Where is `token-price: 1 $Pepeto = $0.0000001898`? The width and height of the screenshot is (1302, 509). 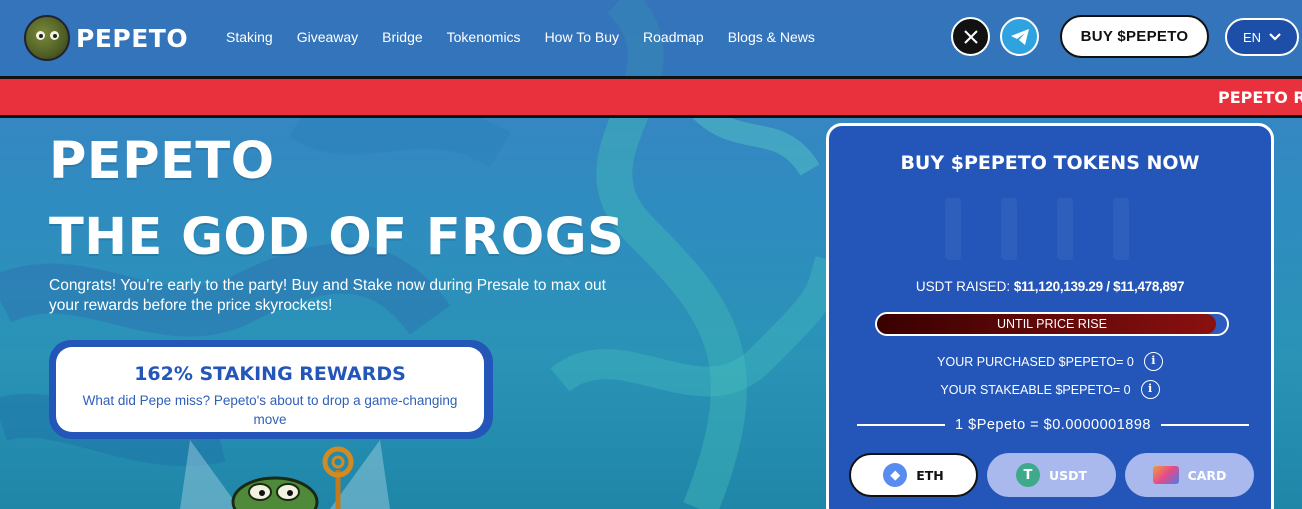
token-price: 1 $Pepeto = $0.0000001898 is located at coordinates (1053, 425).